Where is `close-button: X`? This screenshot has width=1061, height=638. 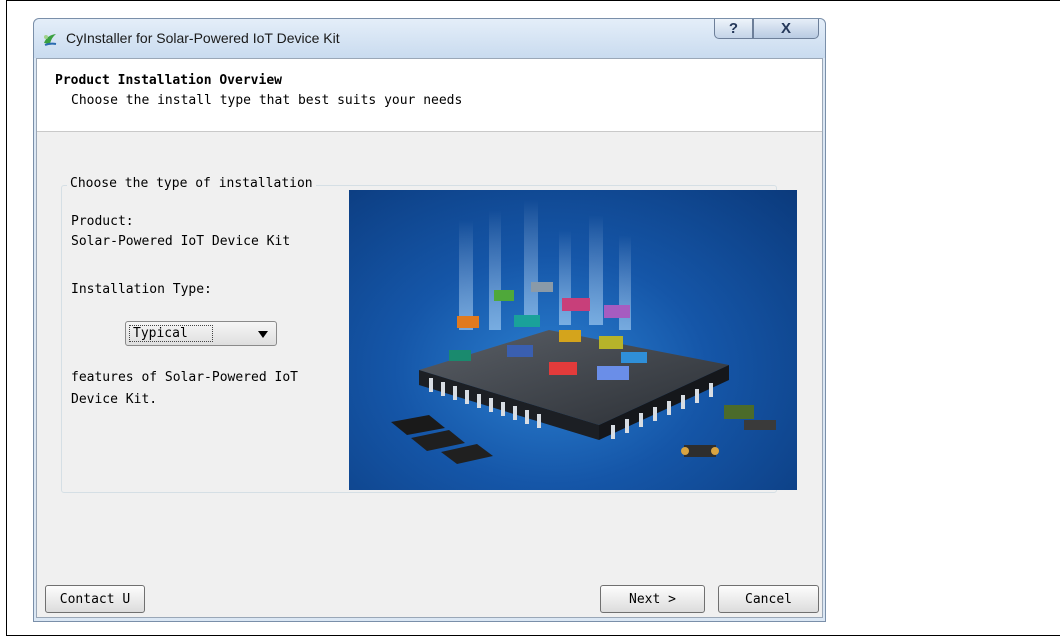
close-button: X is located at coordinates (786, 29).